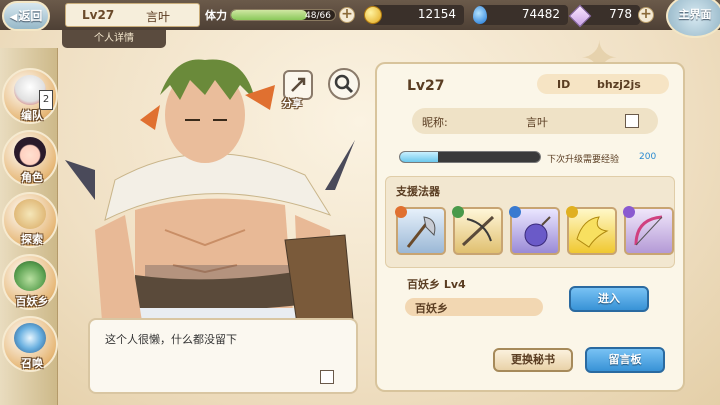 Image resolution: width=720 pixels, height=405 pixels. What do you see at coordinates (619, 84) in the screenshot?
I see `id-value: bhzj2js` at bounding box center [619, 84].